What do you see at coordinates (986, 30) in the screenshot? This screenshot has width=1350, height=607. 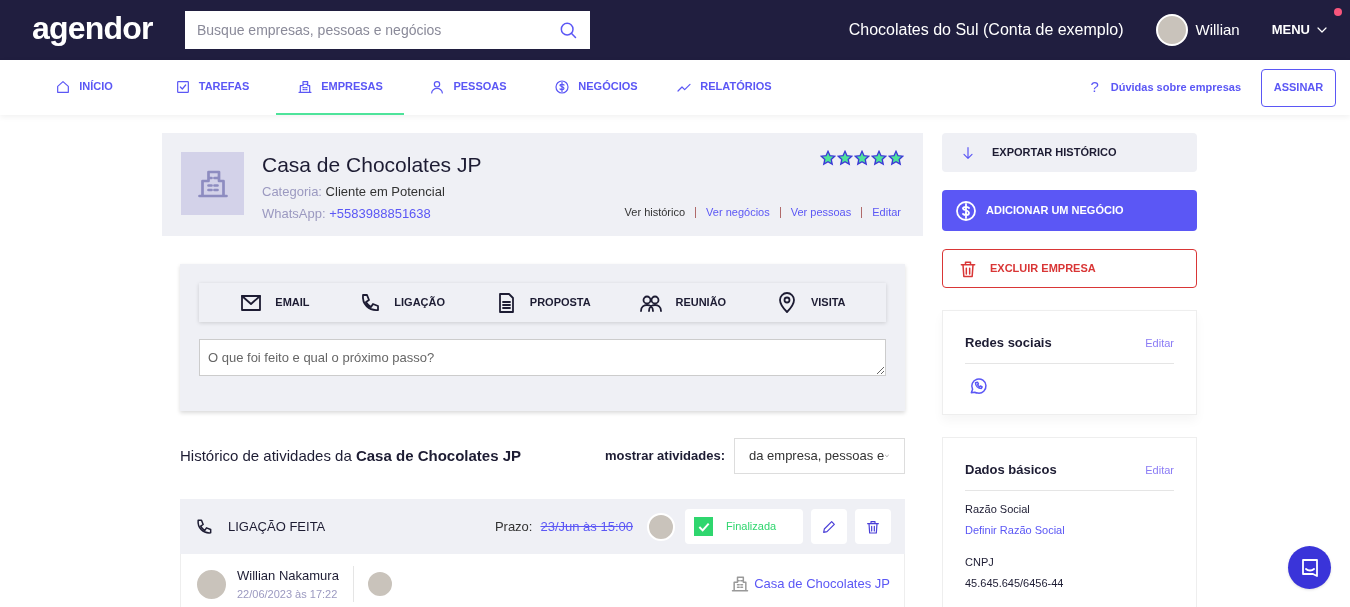 I see `account-name: Chocolates do Sul (Conta de exemplo)` at bounding box center [986, 30].